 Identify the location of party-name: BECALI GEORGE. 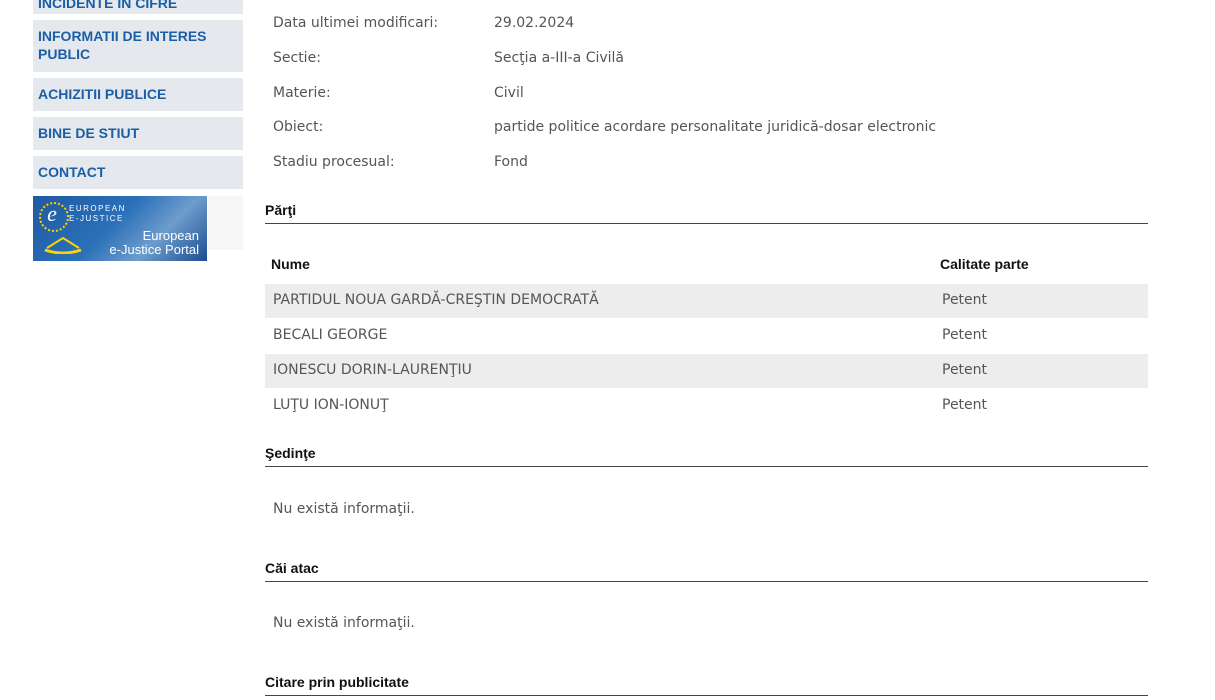
(330, 335).